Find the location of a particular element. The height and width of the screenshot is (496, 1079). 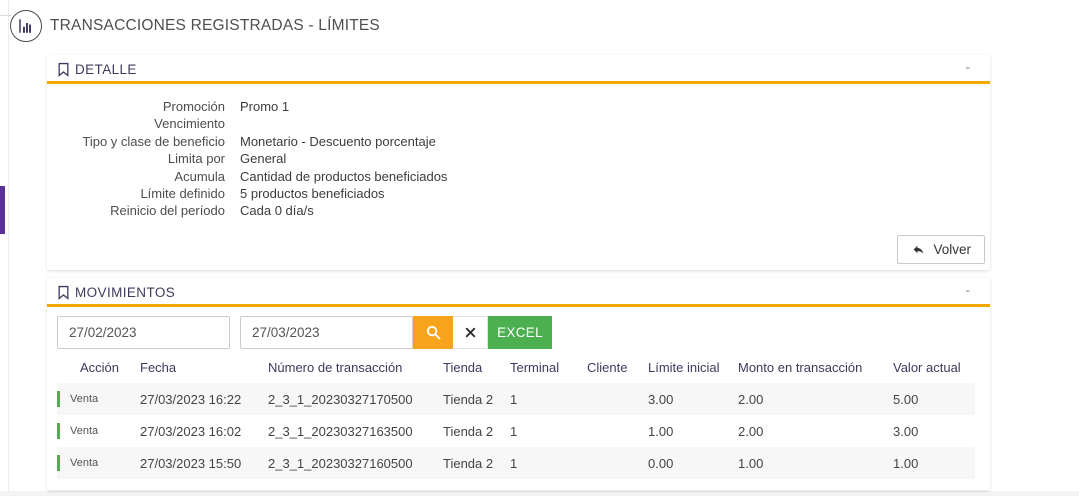

field-vencimiento: Vencimiento is located at coordinates (523, 123).